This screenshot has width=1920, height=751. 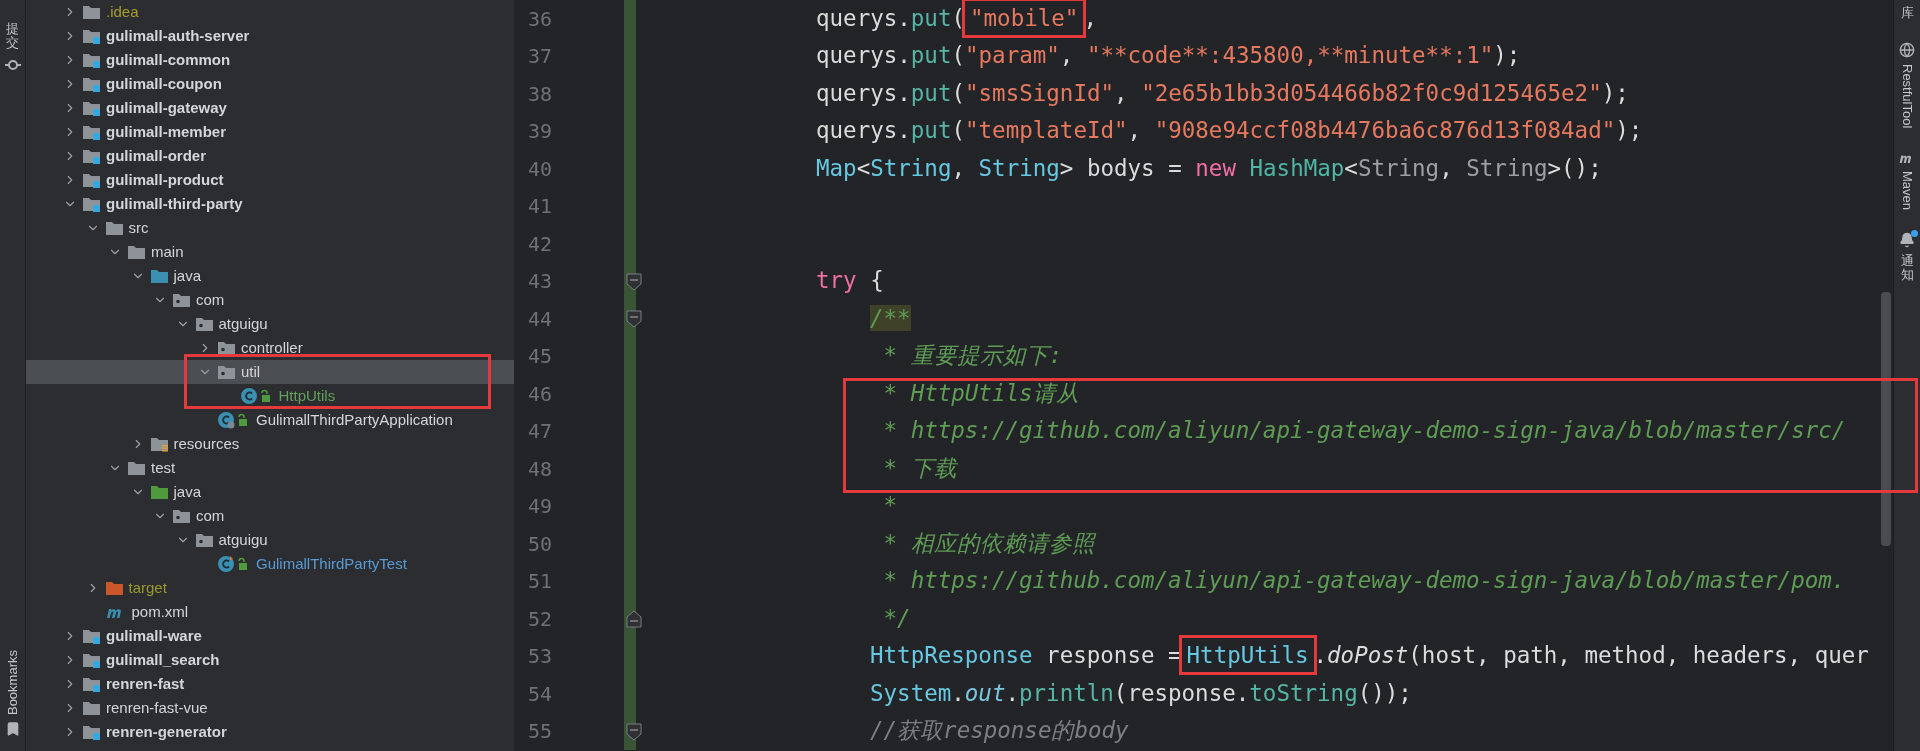 I want to click on line-number: 45, so click(x=540, y=357).